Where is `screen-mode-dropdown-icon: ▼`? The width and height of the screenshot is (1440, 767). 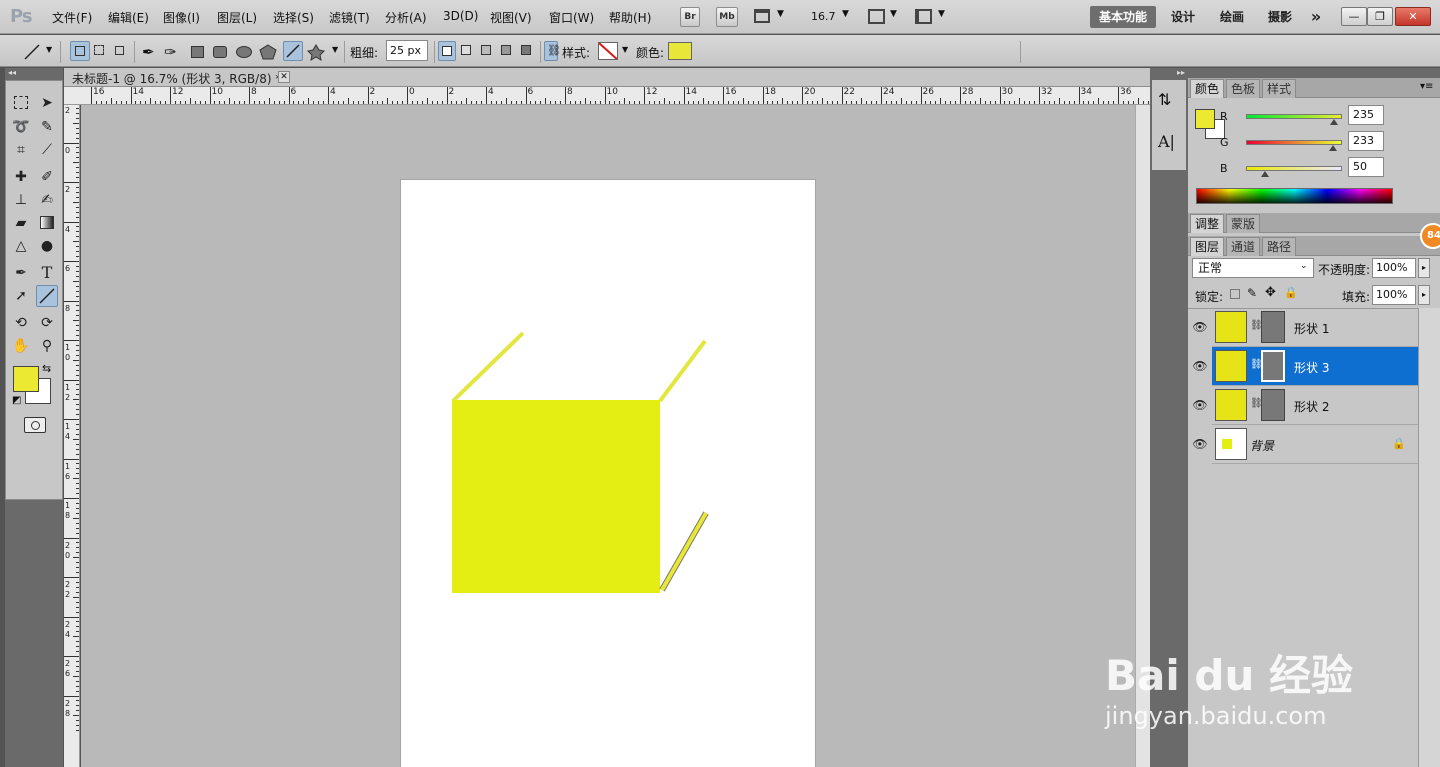
screen-mode-dropdown-icon: ▼ is located at coordinates (941, 14).